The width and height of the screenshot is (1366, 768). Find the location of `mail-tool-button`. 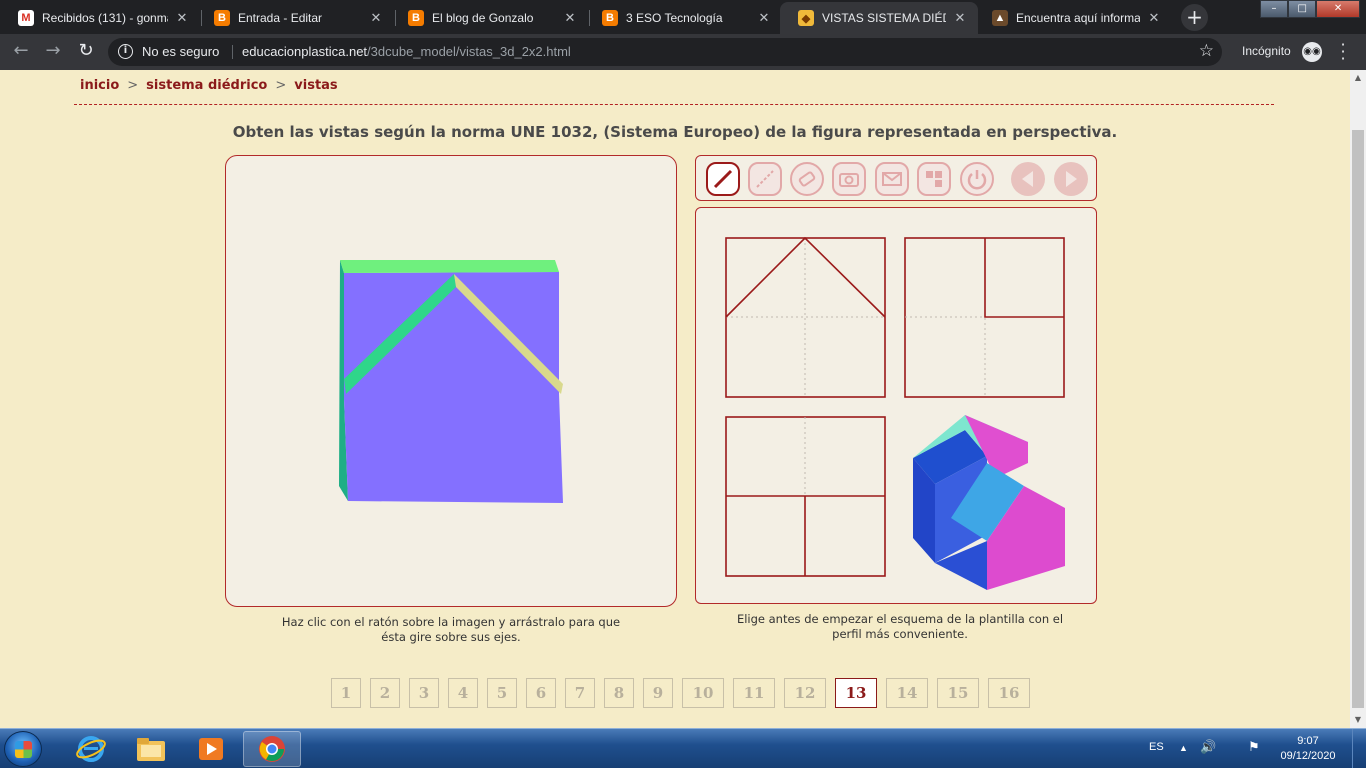

mail-tool-button is located at coordinates (892, 179).